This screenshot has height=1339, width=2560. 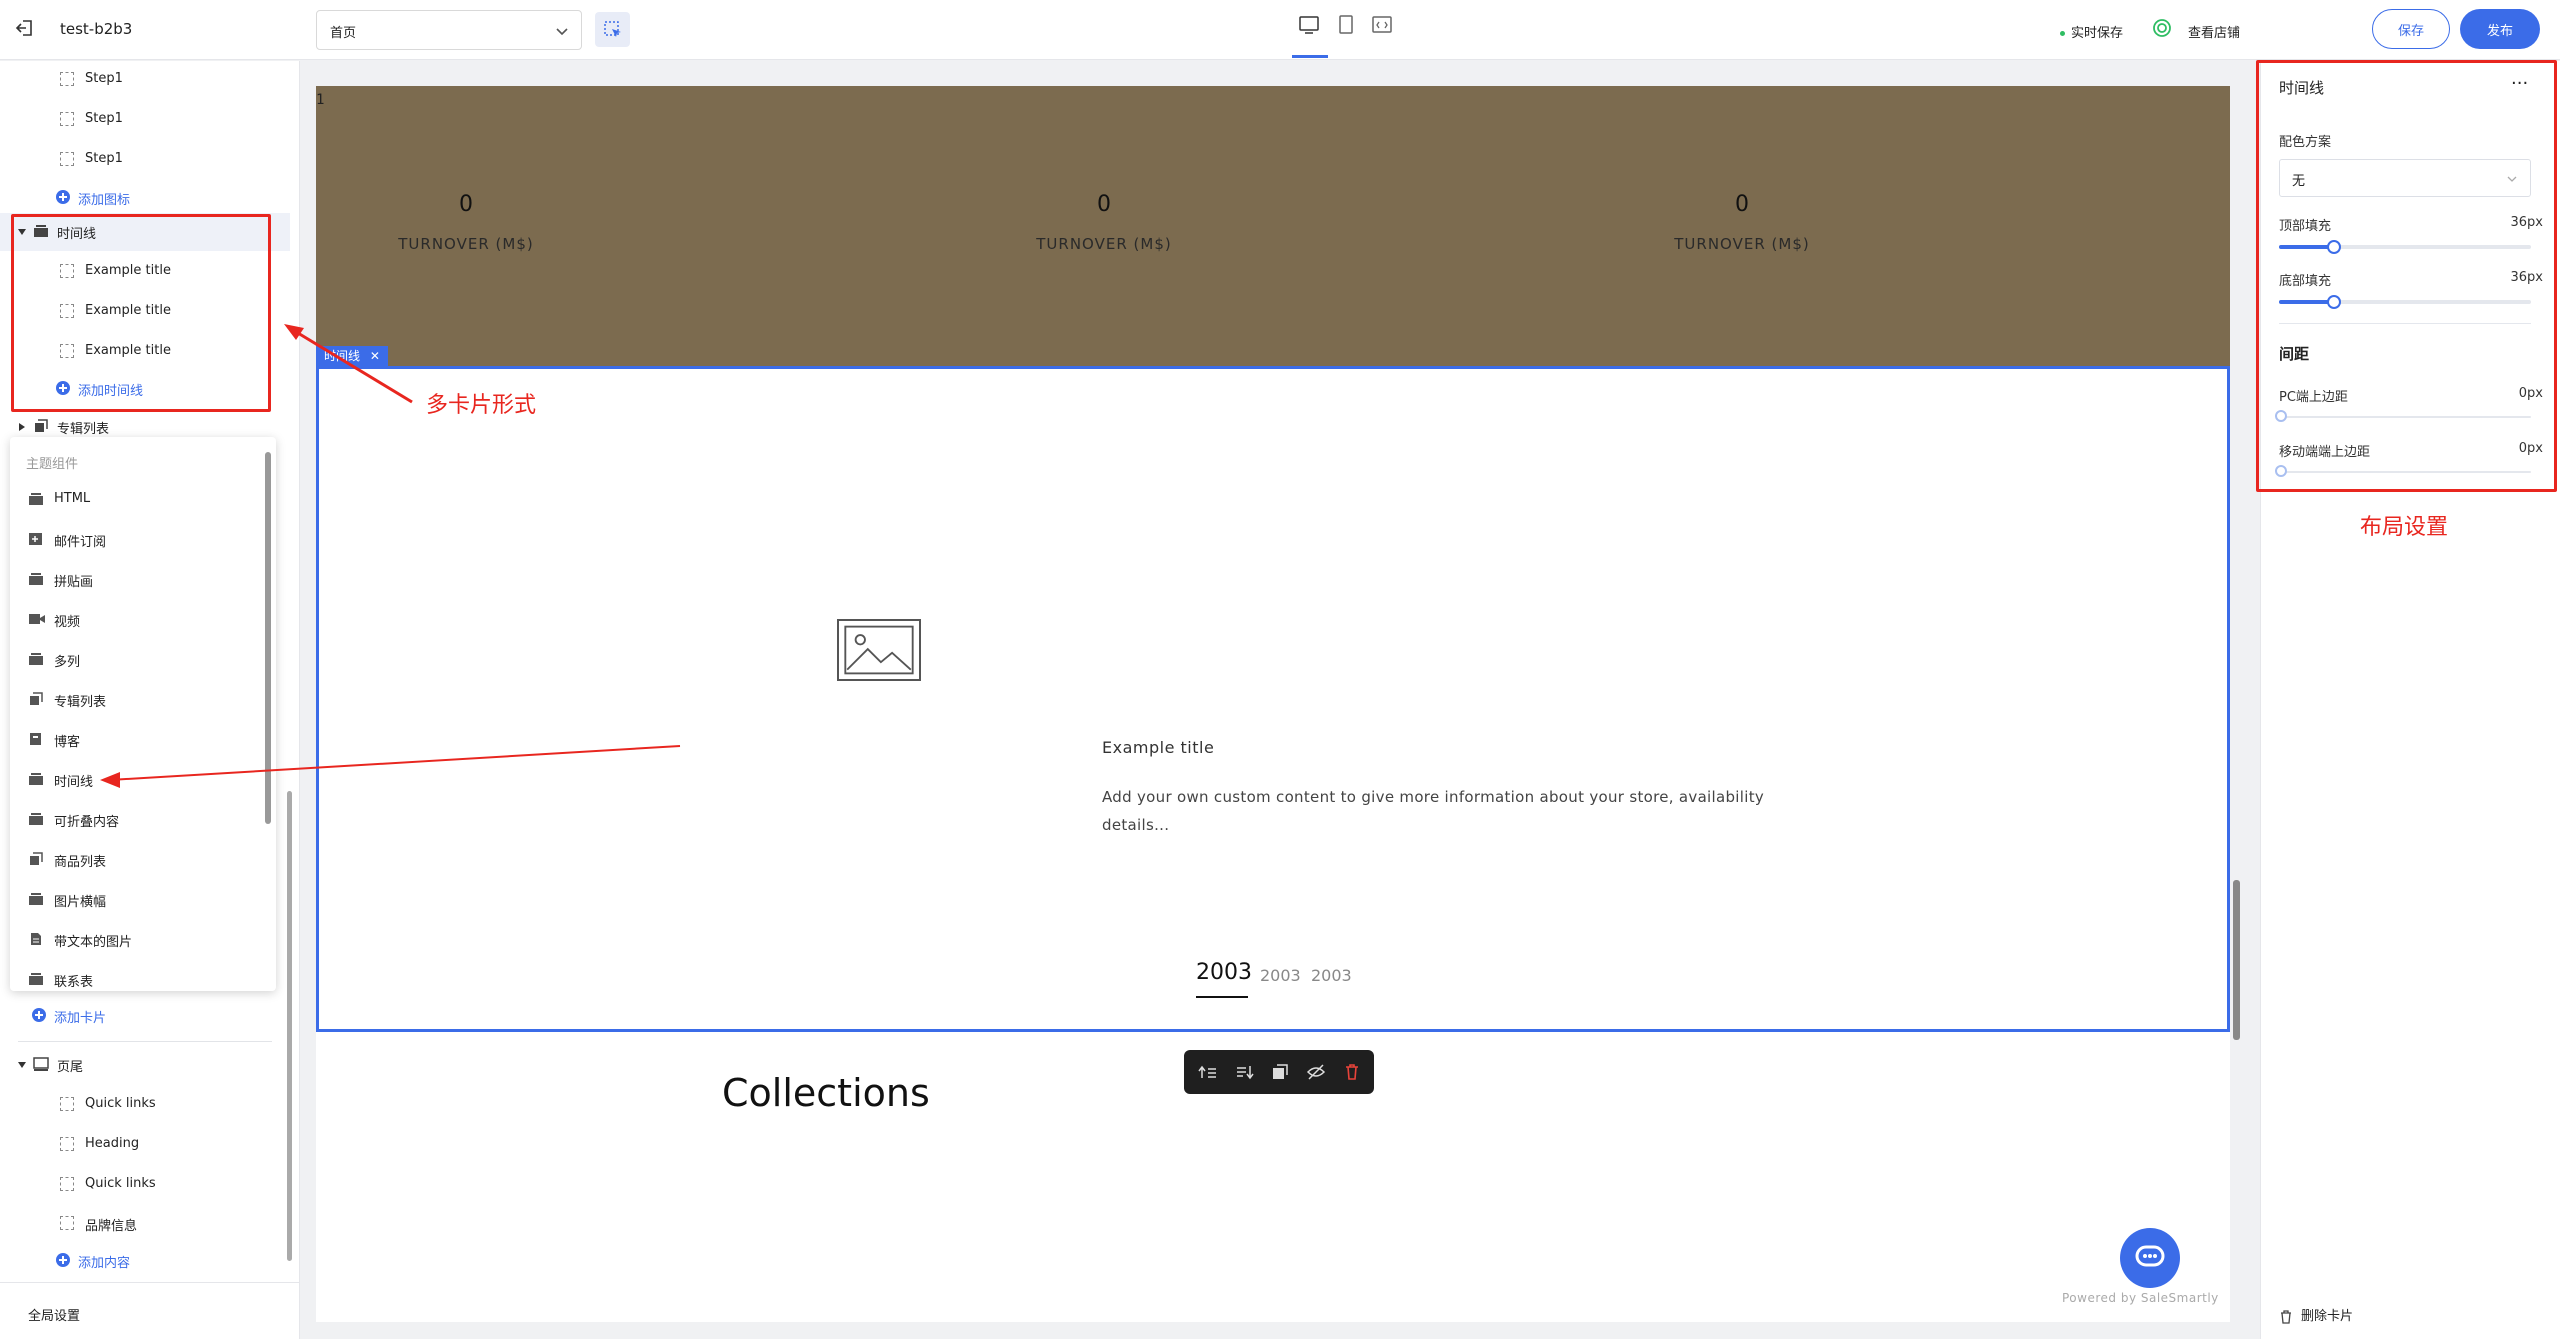 What do you see at coordinates (112, 1143) in the screenshot?
I see `tree-item-label: Heading` at bounding box center [112, 1143].